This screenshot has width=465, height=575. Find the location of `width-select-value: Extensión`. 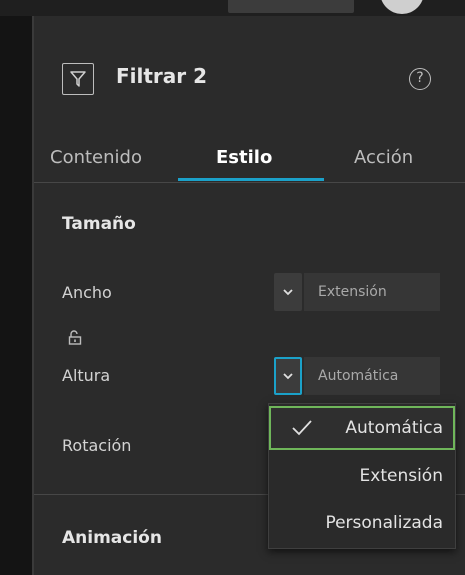

width-select-value: Extensión is located at coordinates (372, 292).